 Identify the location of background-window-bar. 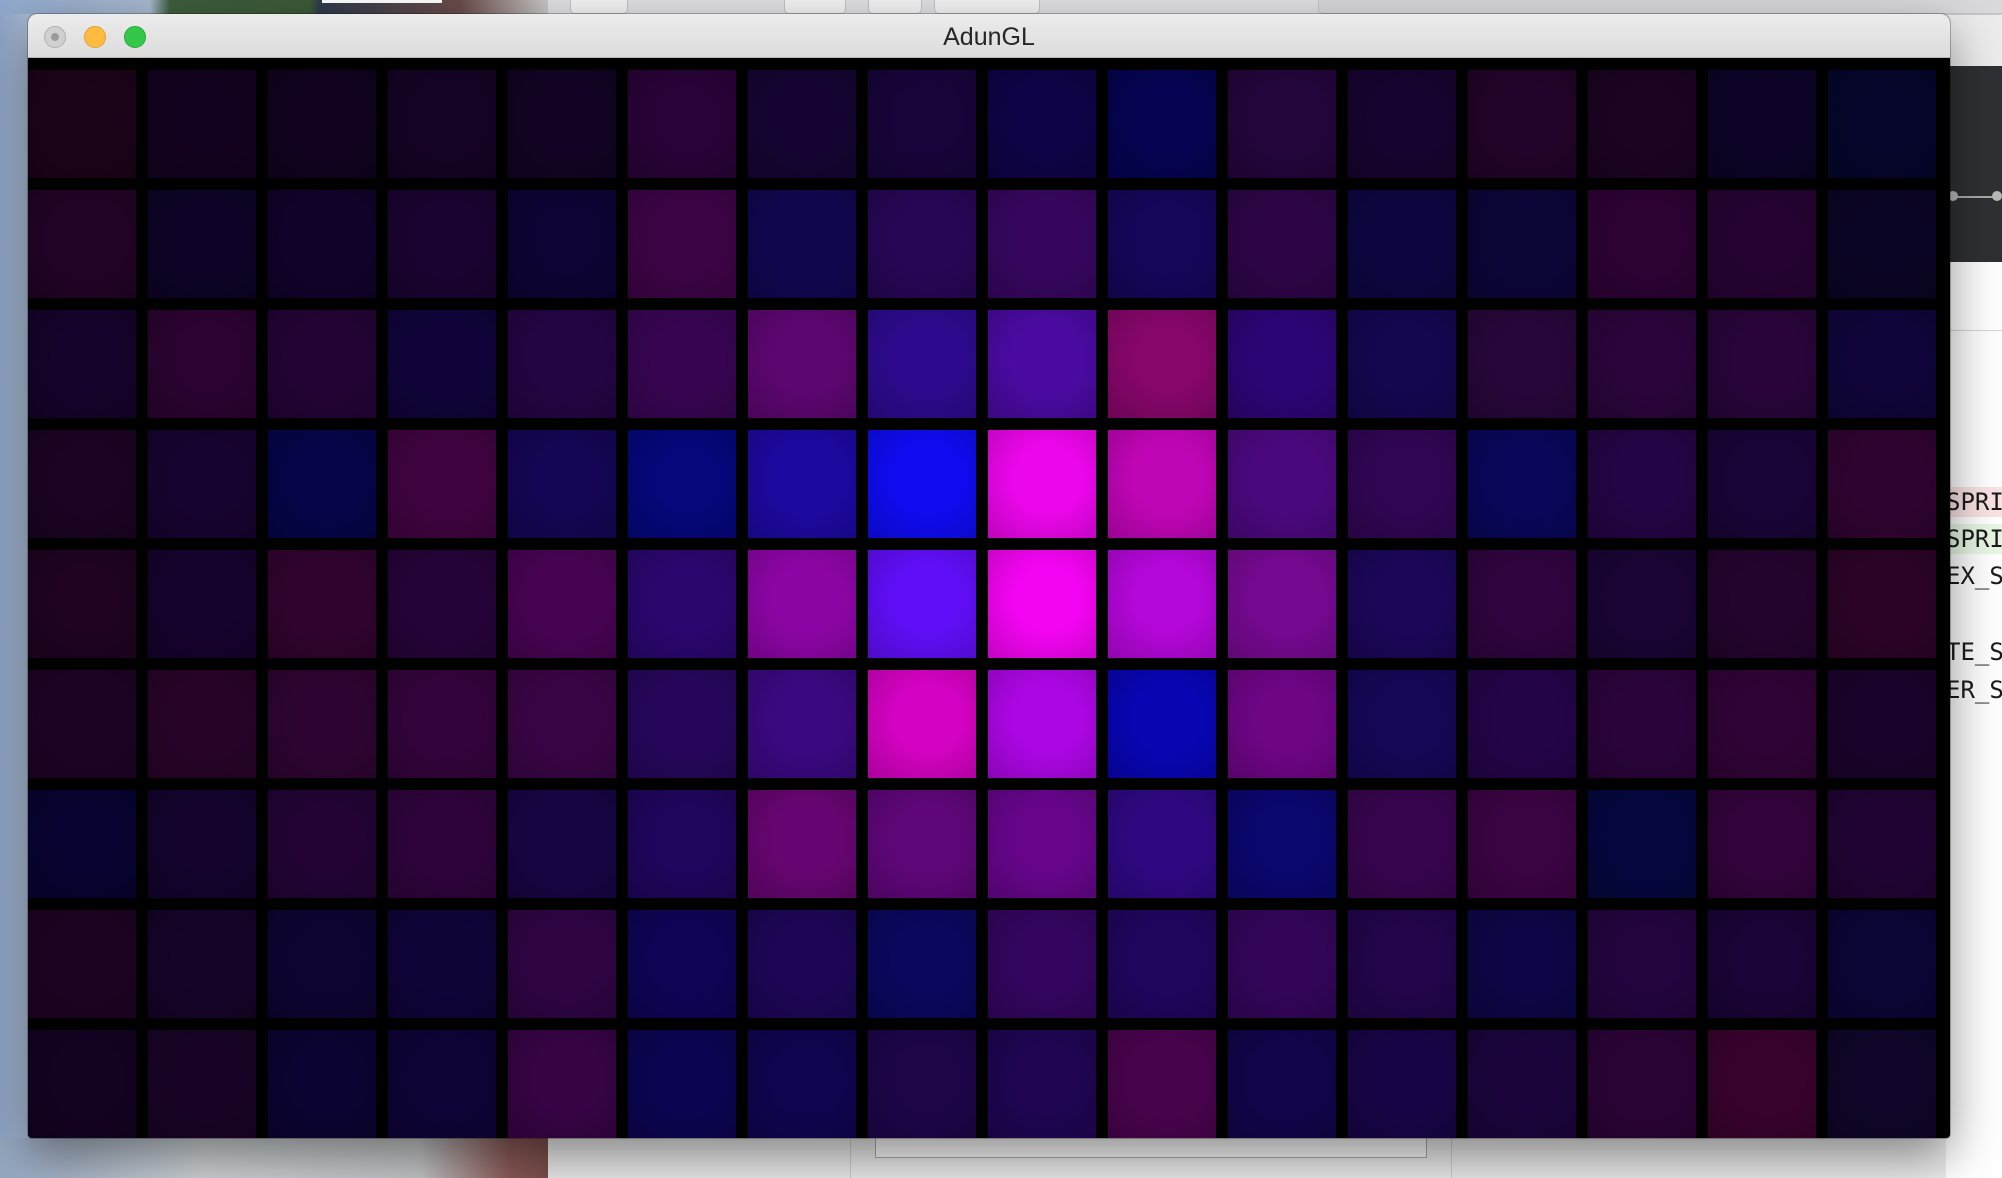
(382, 1).